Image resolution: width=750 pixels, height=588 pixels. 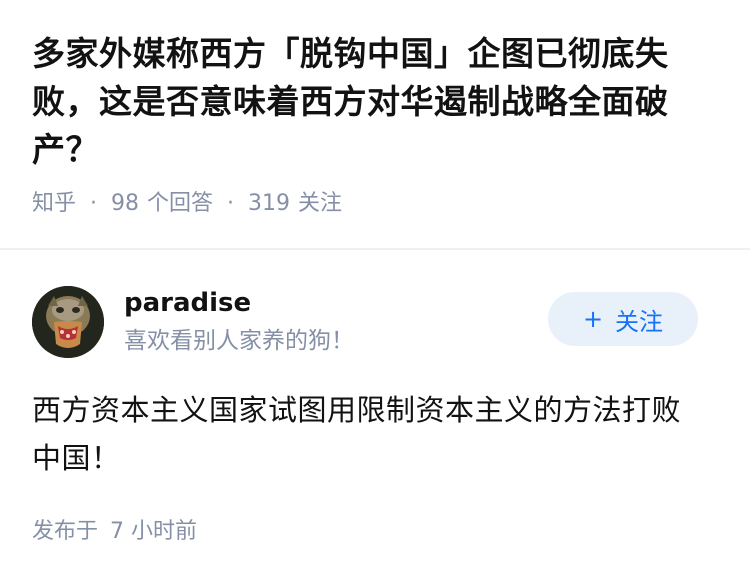 What do you see at coordinates (593, 319) in the screenshot?
I see `plus-icon: +` at bounding box center [593, 319].